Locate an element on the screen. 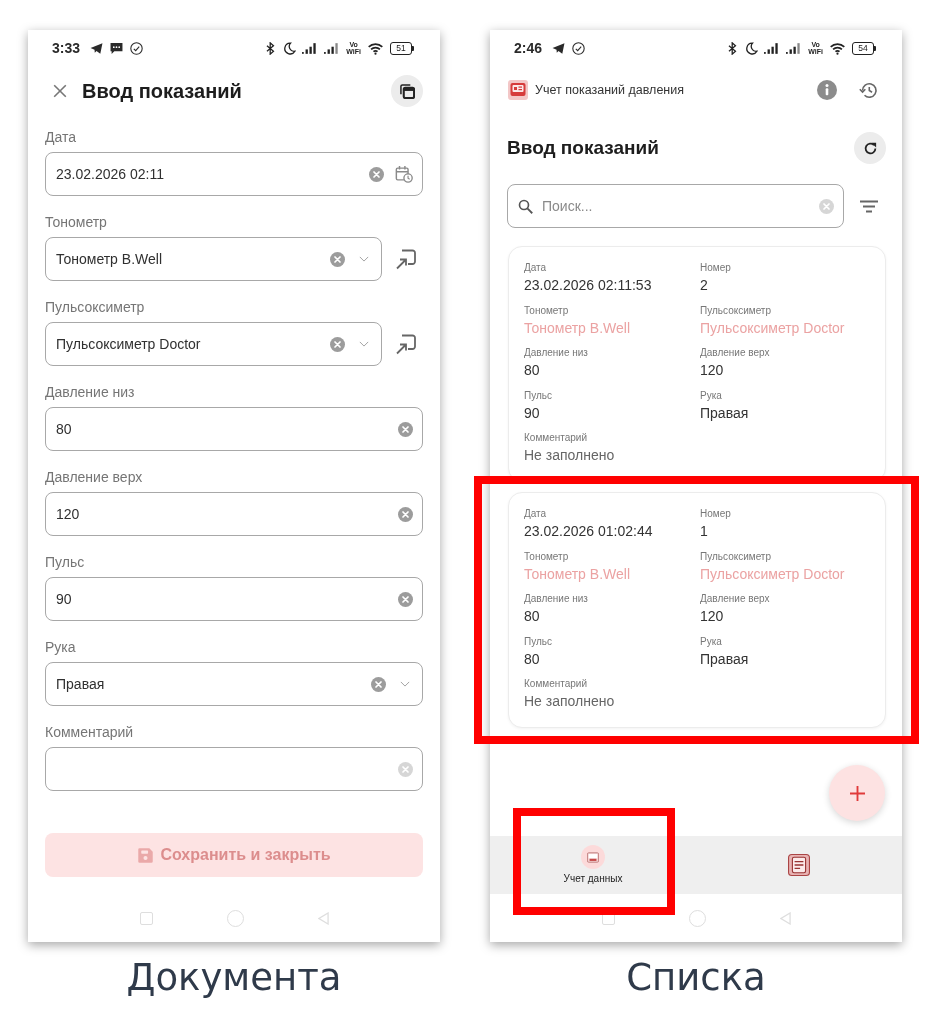 The height and width of the screenshot is (1024, 930). reading-card: Дата 23.02.2026 01:02:44 Номер 1 Тонометр Тонометр B.Well Пульсоксиметр Пульсоксиметр Doctor Давление низ 80 Давление верх 120 Пульс 80 Рука Правая Комментарий Не заполнено is located at coordinates (697, 610).